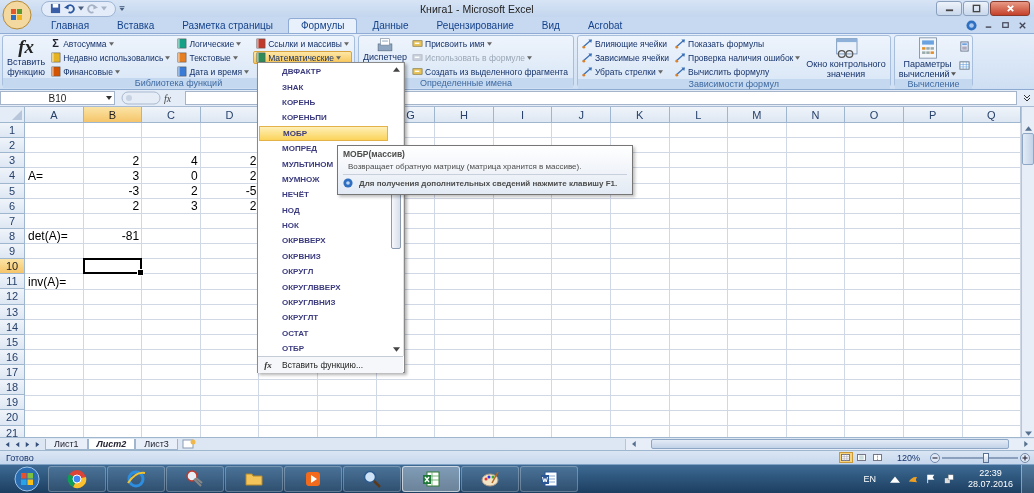  Describe the element at coordinates (12, 252) in the screenshot. I see `row-header: 9` at that location.